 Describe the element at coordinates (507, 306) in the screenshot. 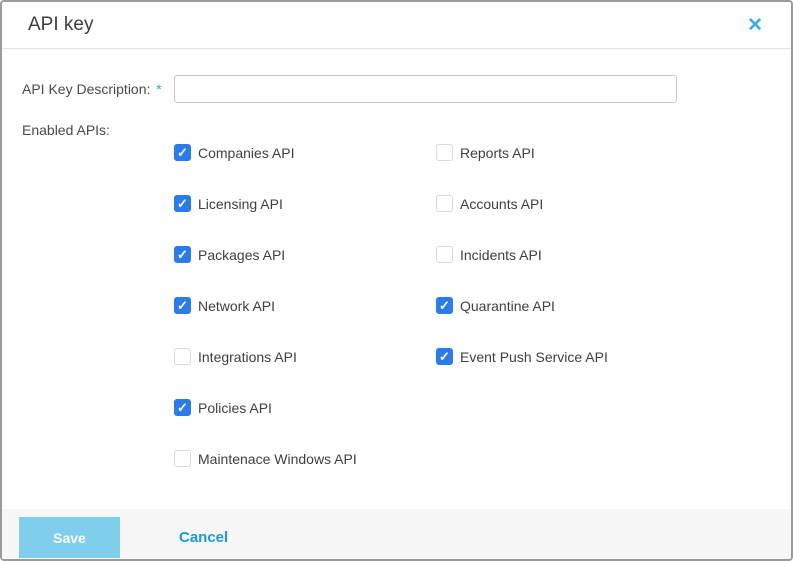

I see `checkbox-label-quarantine-api: Quarantine API` at that location.